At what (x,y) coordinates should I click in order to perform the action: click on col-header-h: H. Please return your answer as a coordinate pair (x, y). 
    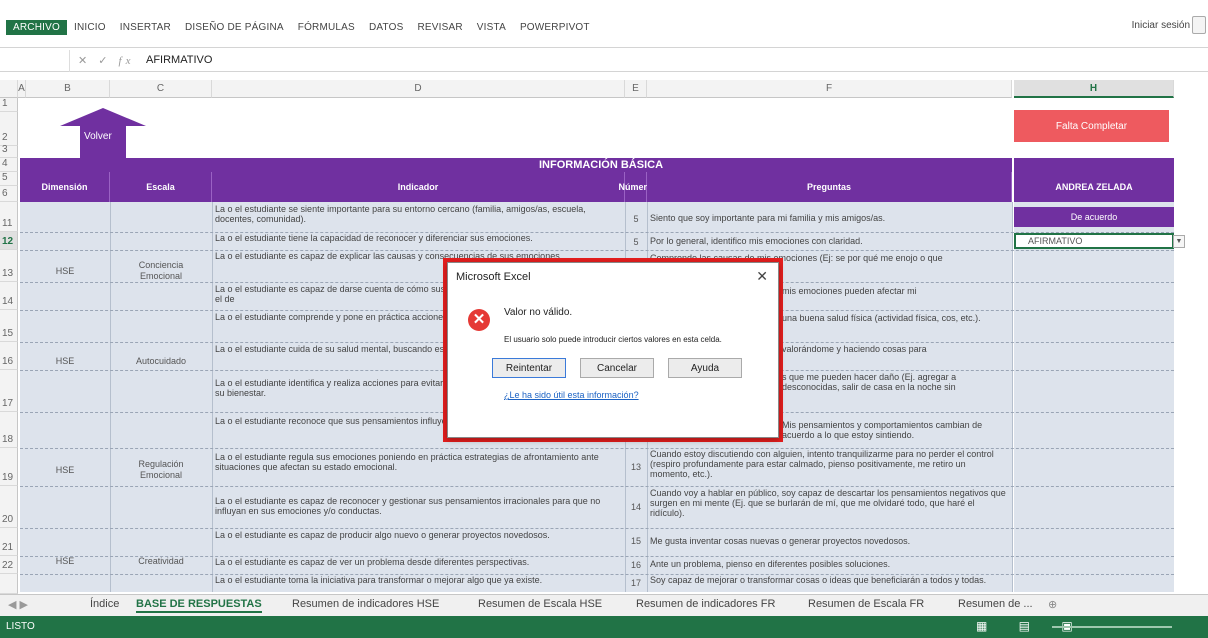
    Looking at the image, I should click on (1094, 89).